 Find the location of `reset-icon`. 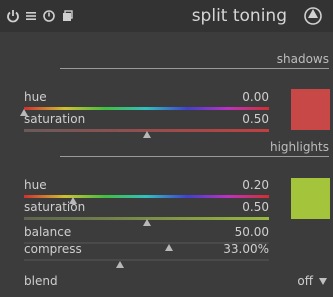

reset-icon is located at coordinates (49, 16).